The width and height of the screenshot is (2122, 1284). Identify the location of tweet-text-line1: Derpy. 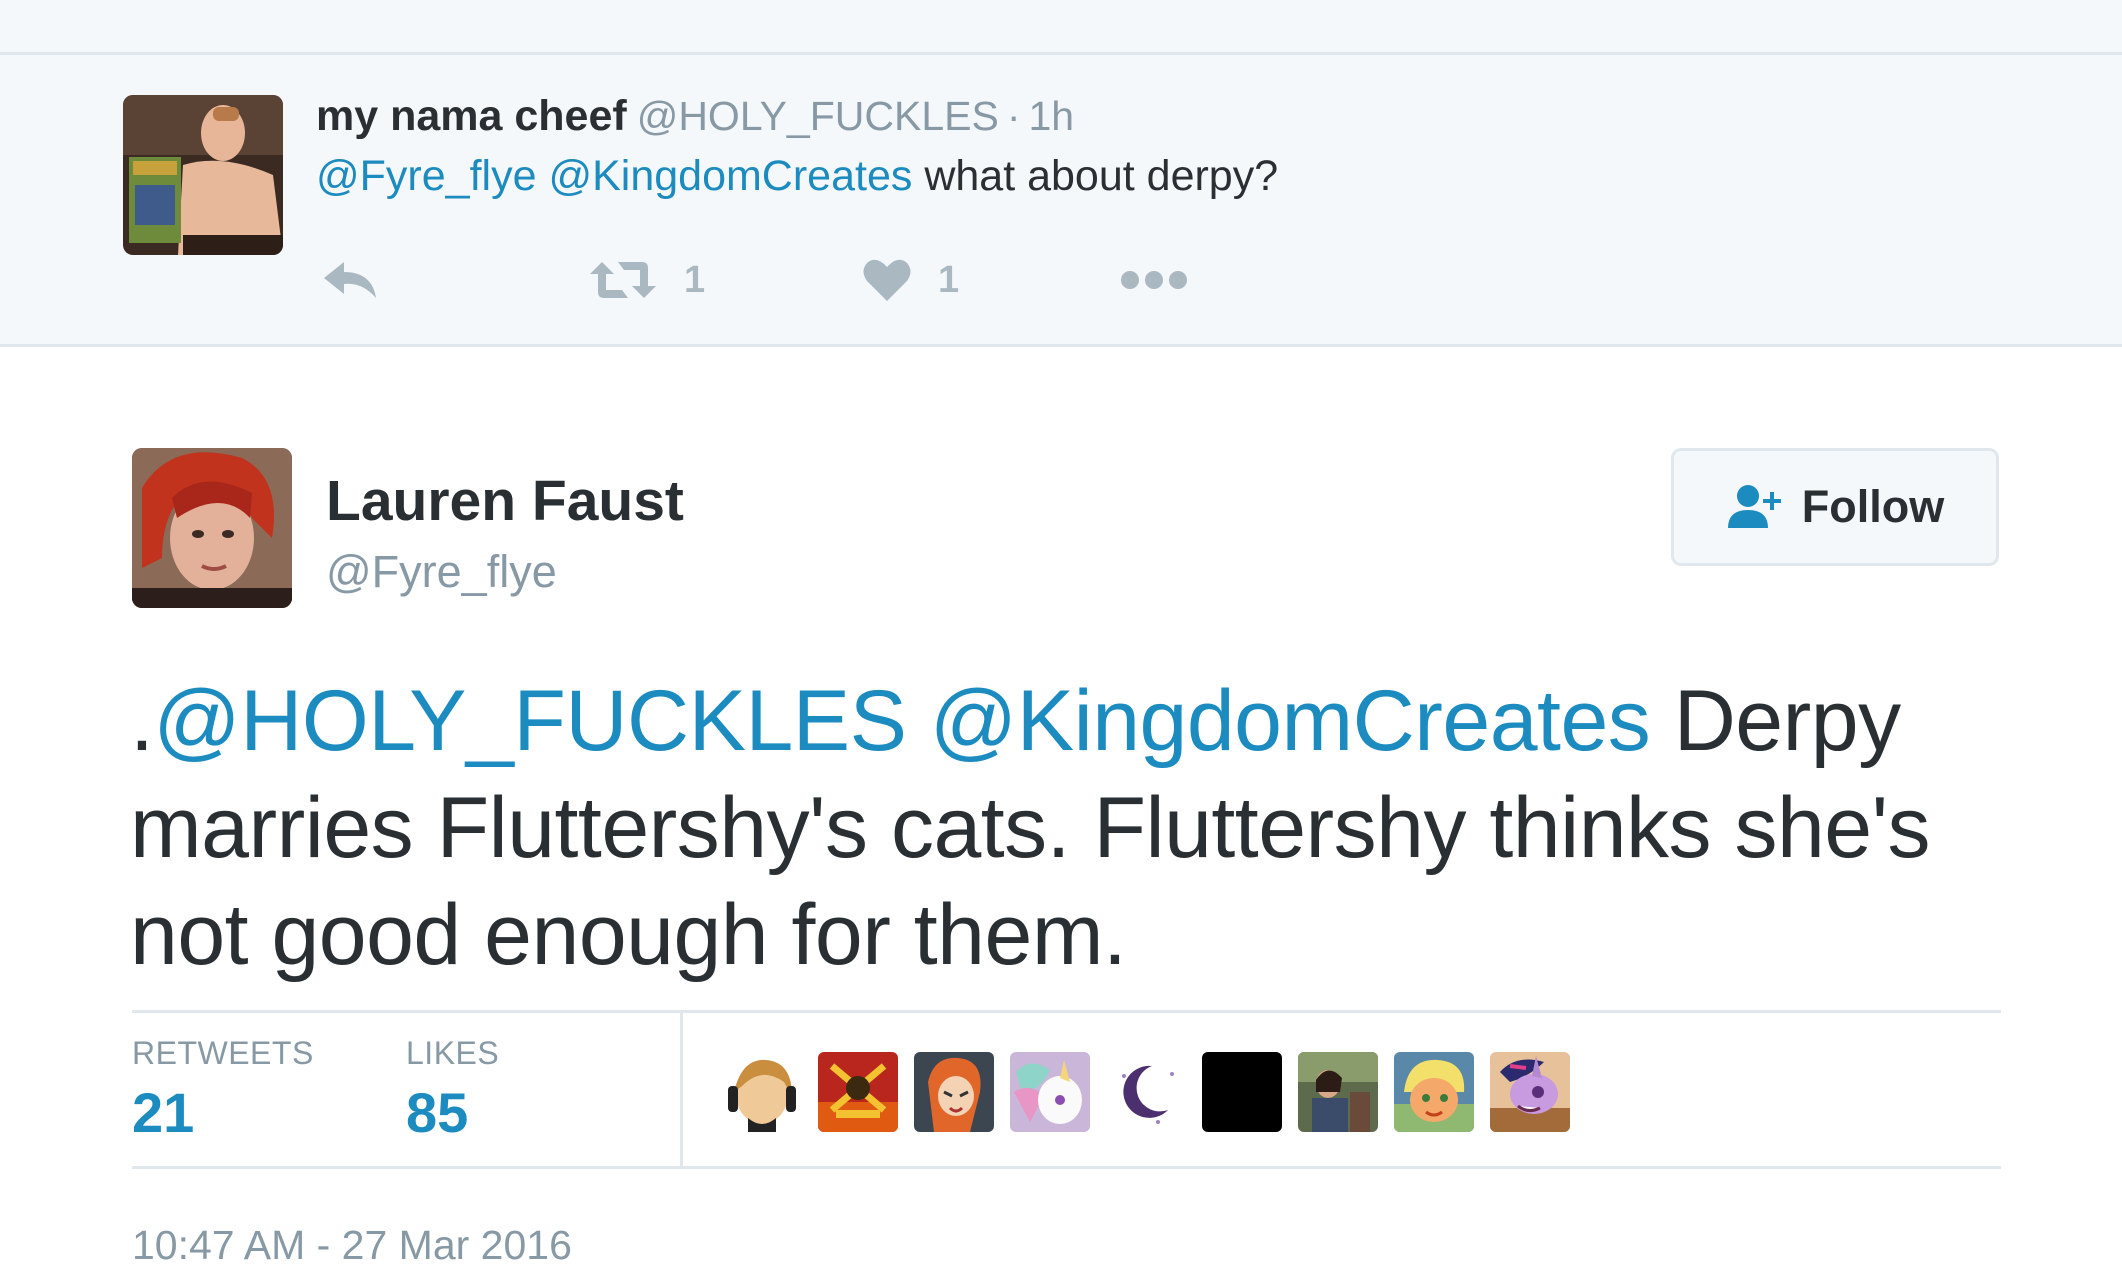
(1787, 721).